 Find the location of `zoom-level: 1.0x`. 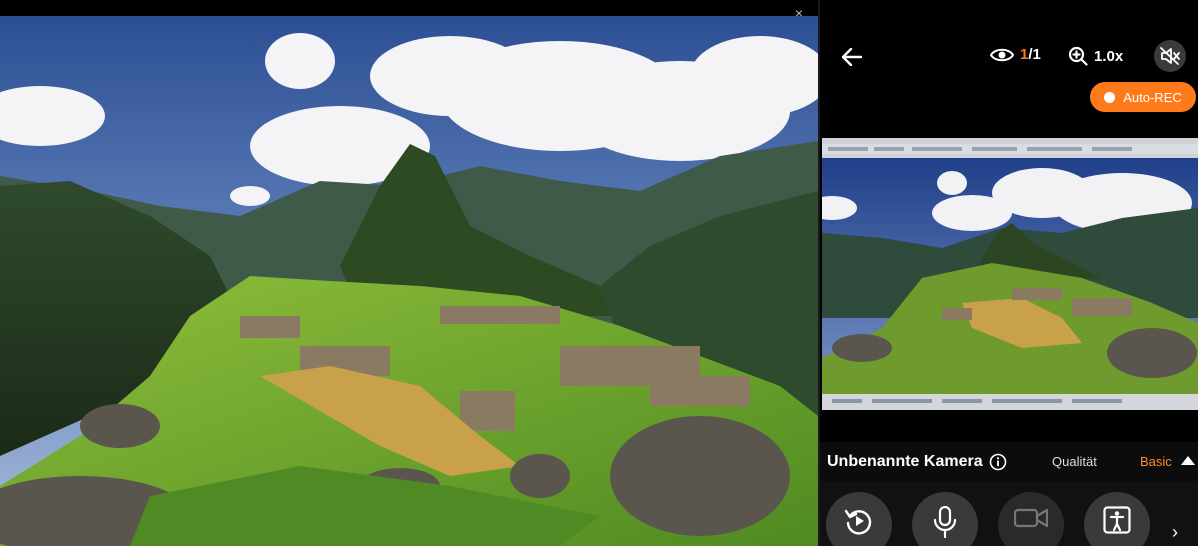

zoom-level: 1.0x is located at coordinates (1095, 56).